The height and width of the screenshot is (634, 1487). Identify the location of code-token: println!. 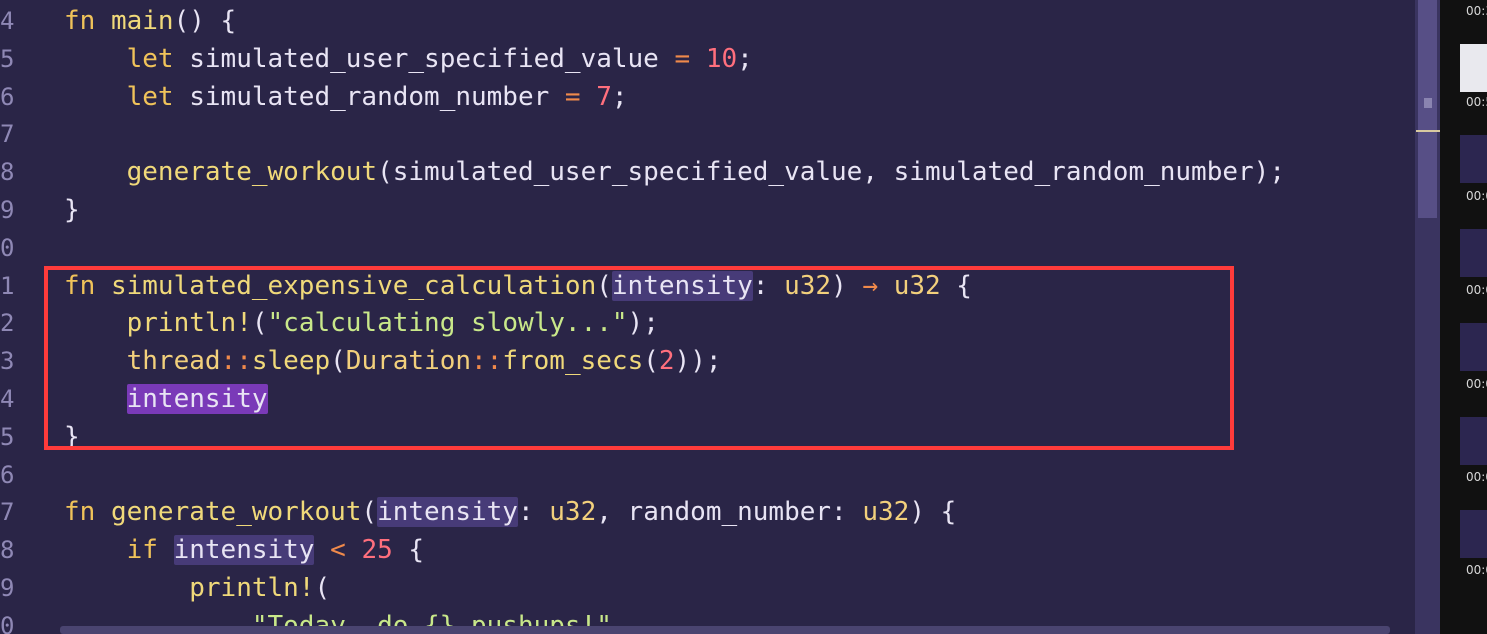
(252, 588).